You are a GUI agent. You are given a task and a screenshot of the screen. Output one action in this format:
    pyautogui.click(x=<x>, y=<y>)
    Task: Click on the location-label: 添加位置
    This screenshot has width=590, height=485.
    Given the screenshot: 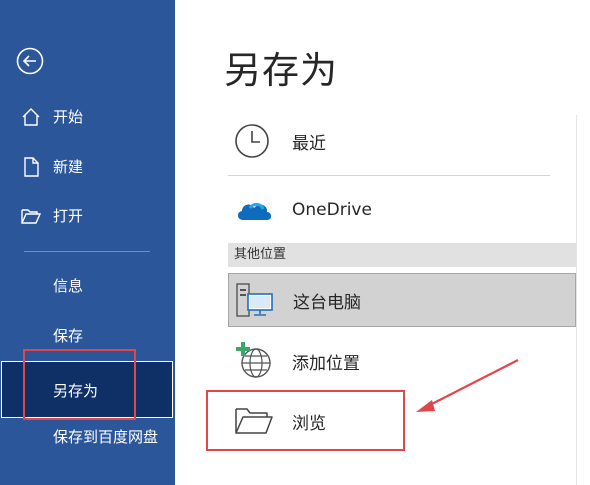 What is the action you would take?
    pyautogui.click(x=326, y=363)
    